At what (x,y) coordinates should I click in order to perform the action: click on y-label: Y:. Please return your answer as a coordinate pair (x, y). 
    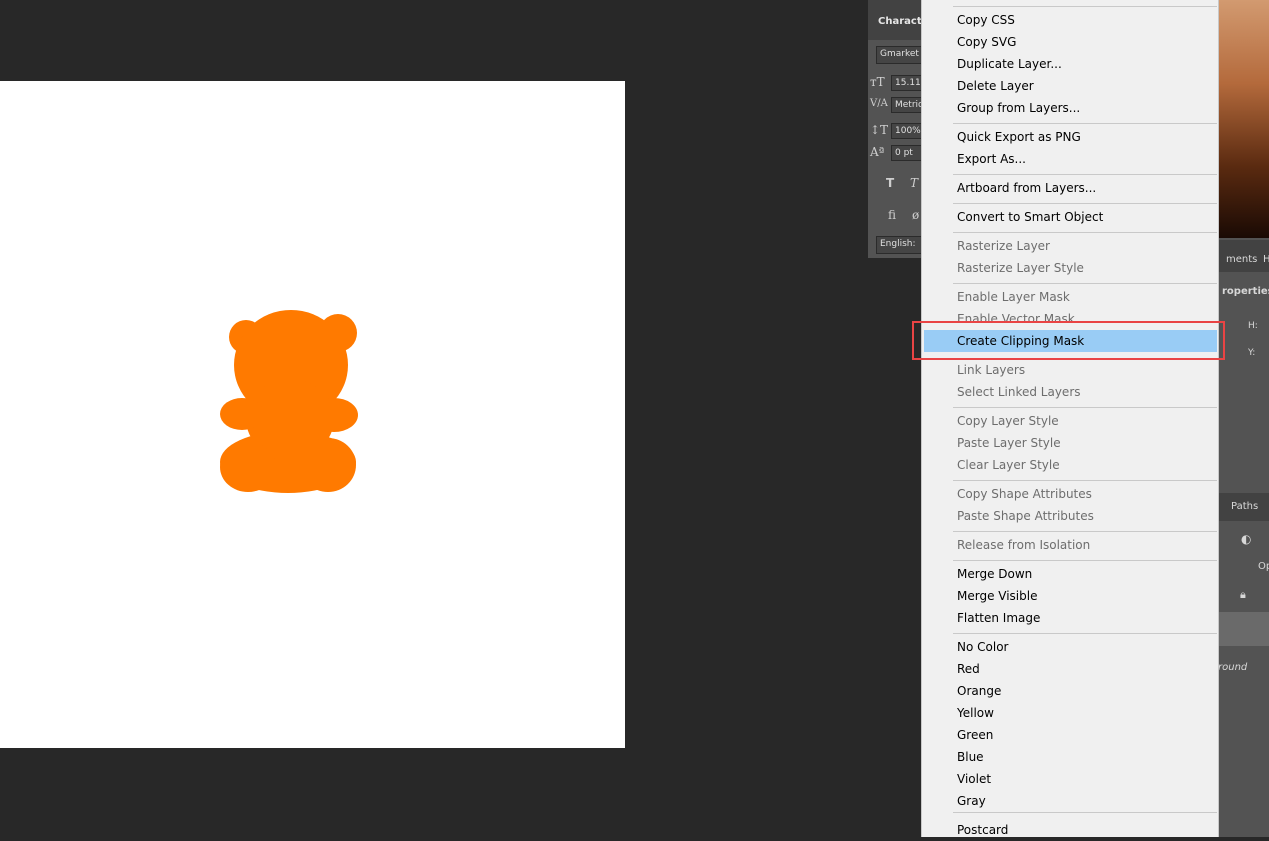
    Looking at the image, I should click on (1252, 353).